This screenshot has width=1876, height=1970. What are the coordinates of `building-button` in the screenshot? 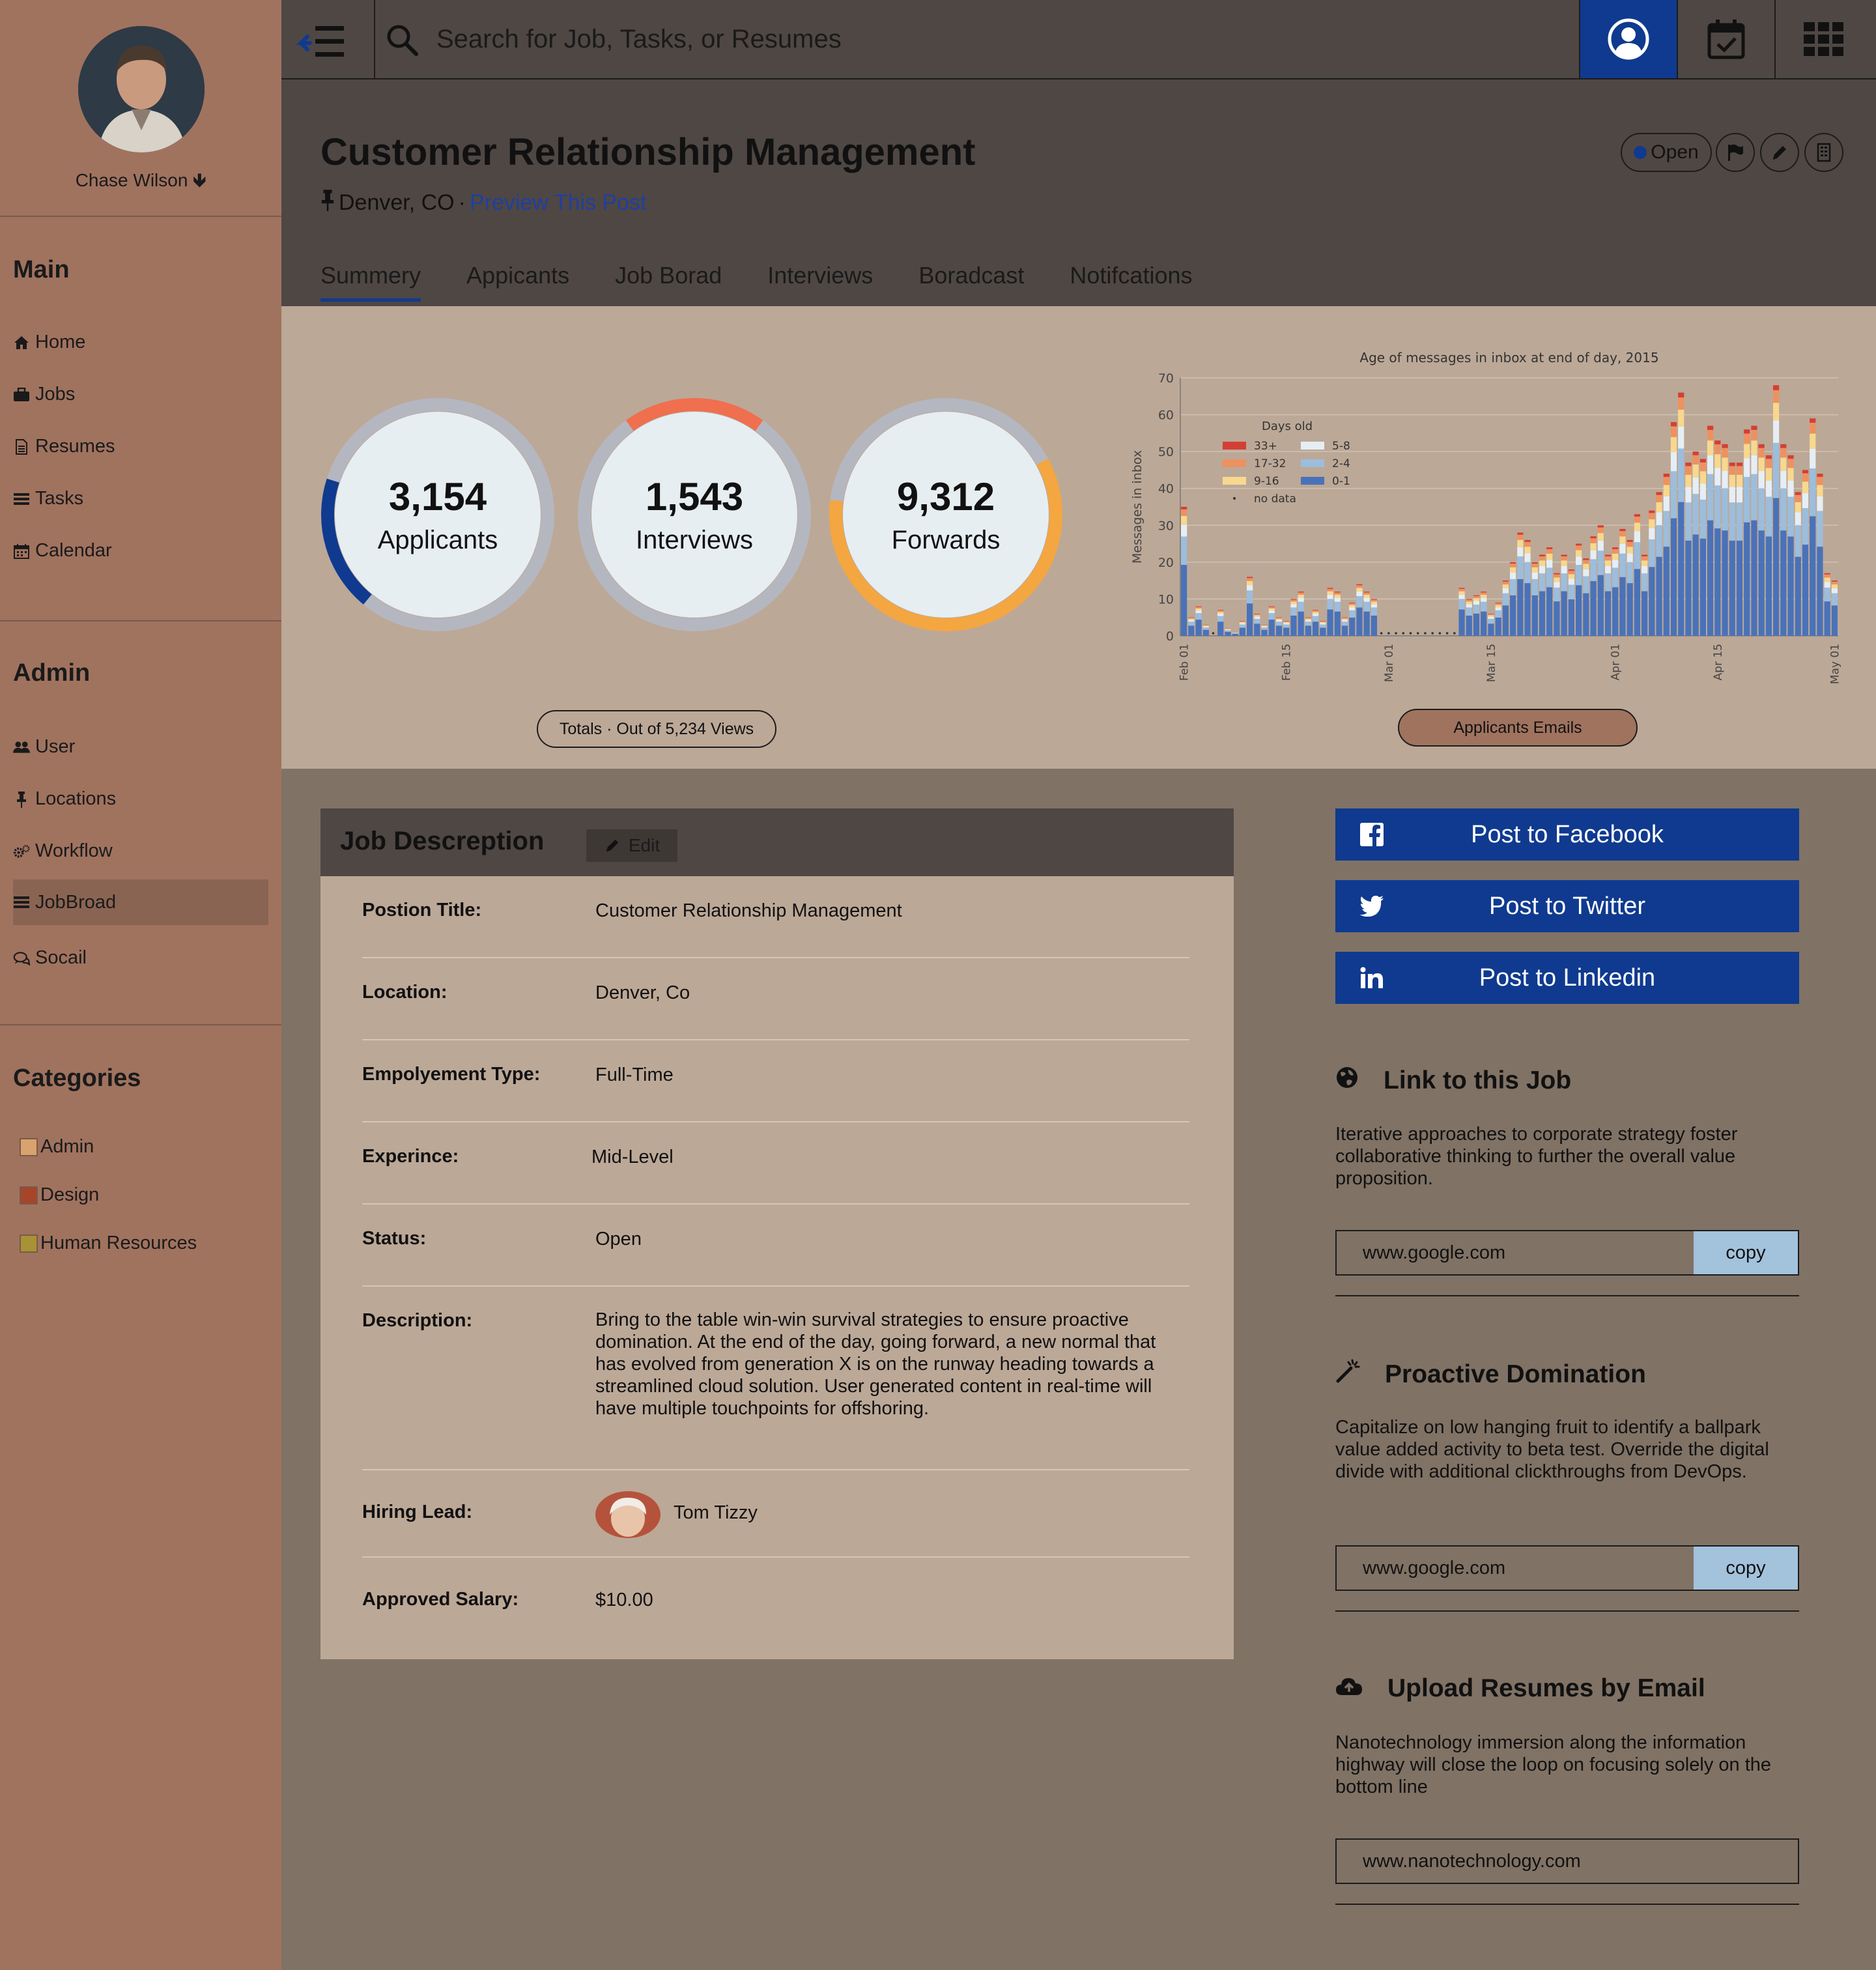 It's located at (1823, 153).